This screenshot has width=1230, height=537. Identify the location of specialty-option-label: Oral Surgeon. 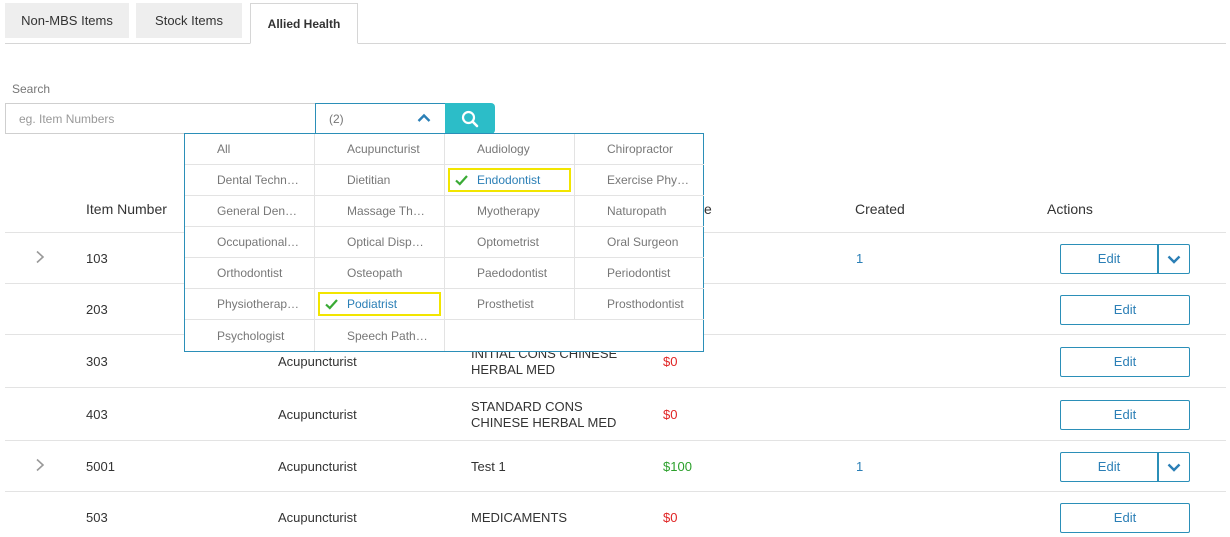
(643, 242).